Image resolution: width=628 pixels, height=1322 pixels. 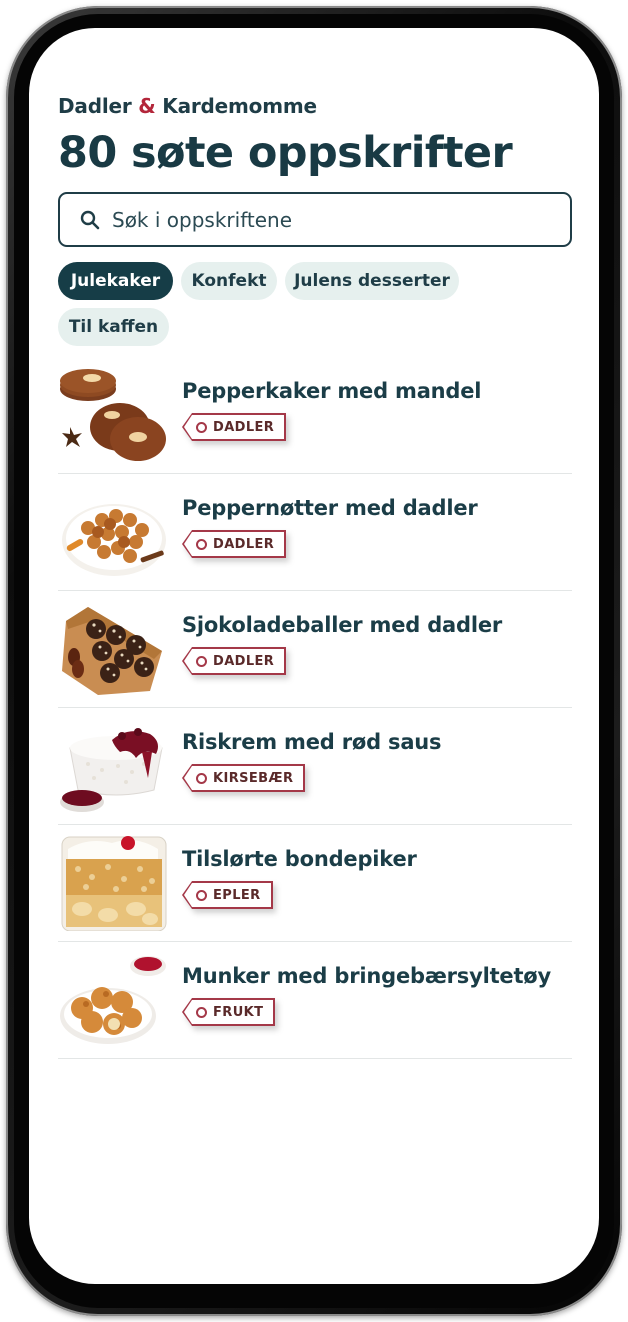 What do you see at coordinates (113, 415) in the screenshot?
I see `gingerbread-cookies-image` at bounding box center [113, 415].